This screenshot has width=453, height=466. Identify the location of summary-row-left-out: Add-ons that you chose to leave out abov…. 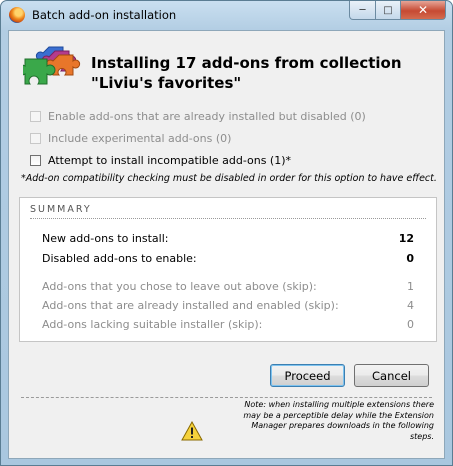
(228, 286).